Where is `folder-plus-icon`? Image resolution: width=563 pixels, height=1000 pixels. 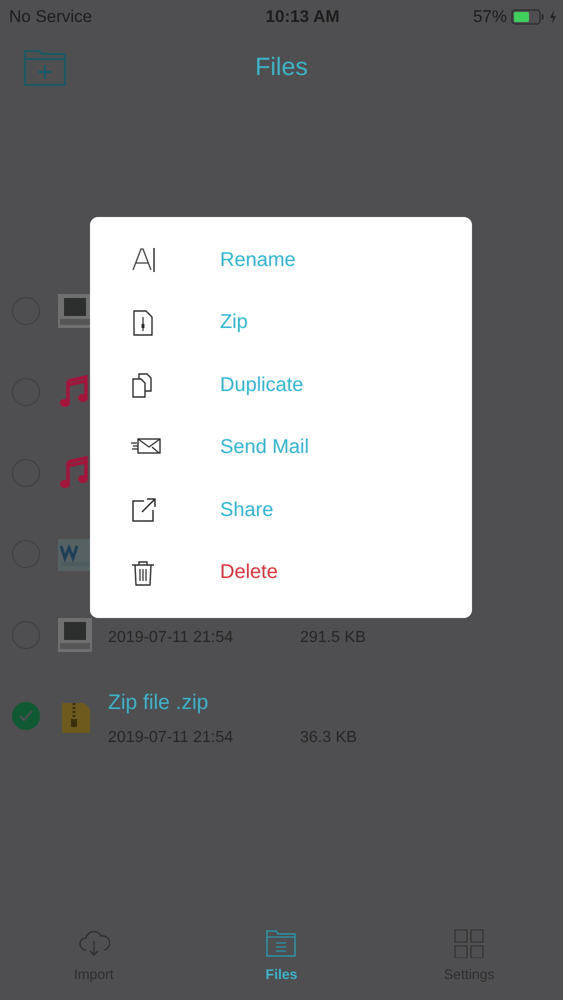
folder-plus-icon is located at coordinates (45, 67).